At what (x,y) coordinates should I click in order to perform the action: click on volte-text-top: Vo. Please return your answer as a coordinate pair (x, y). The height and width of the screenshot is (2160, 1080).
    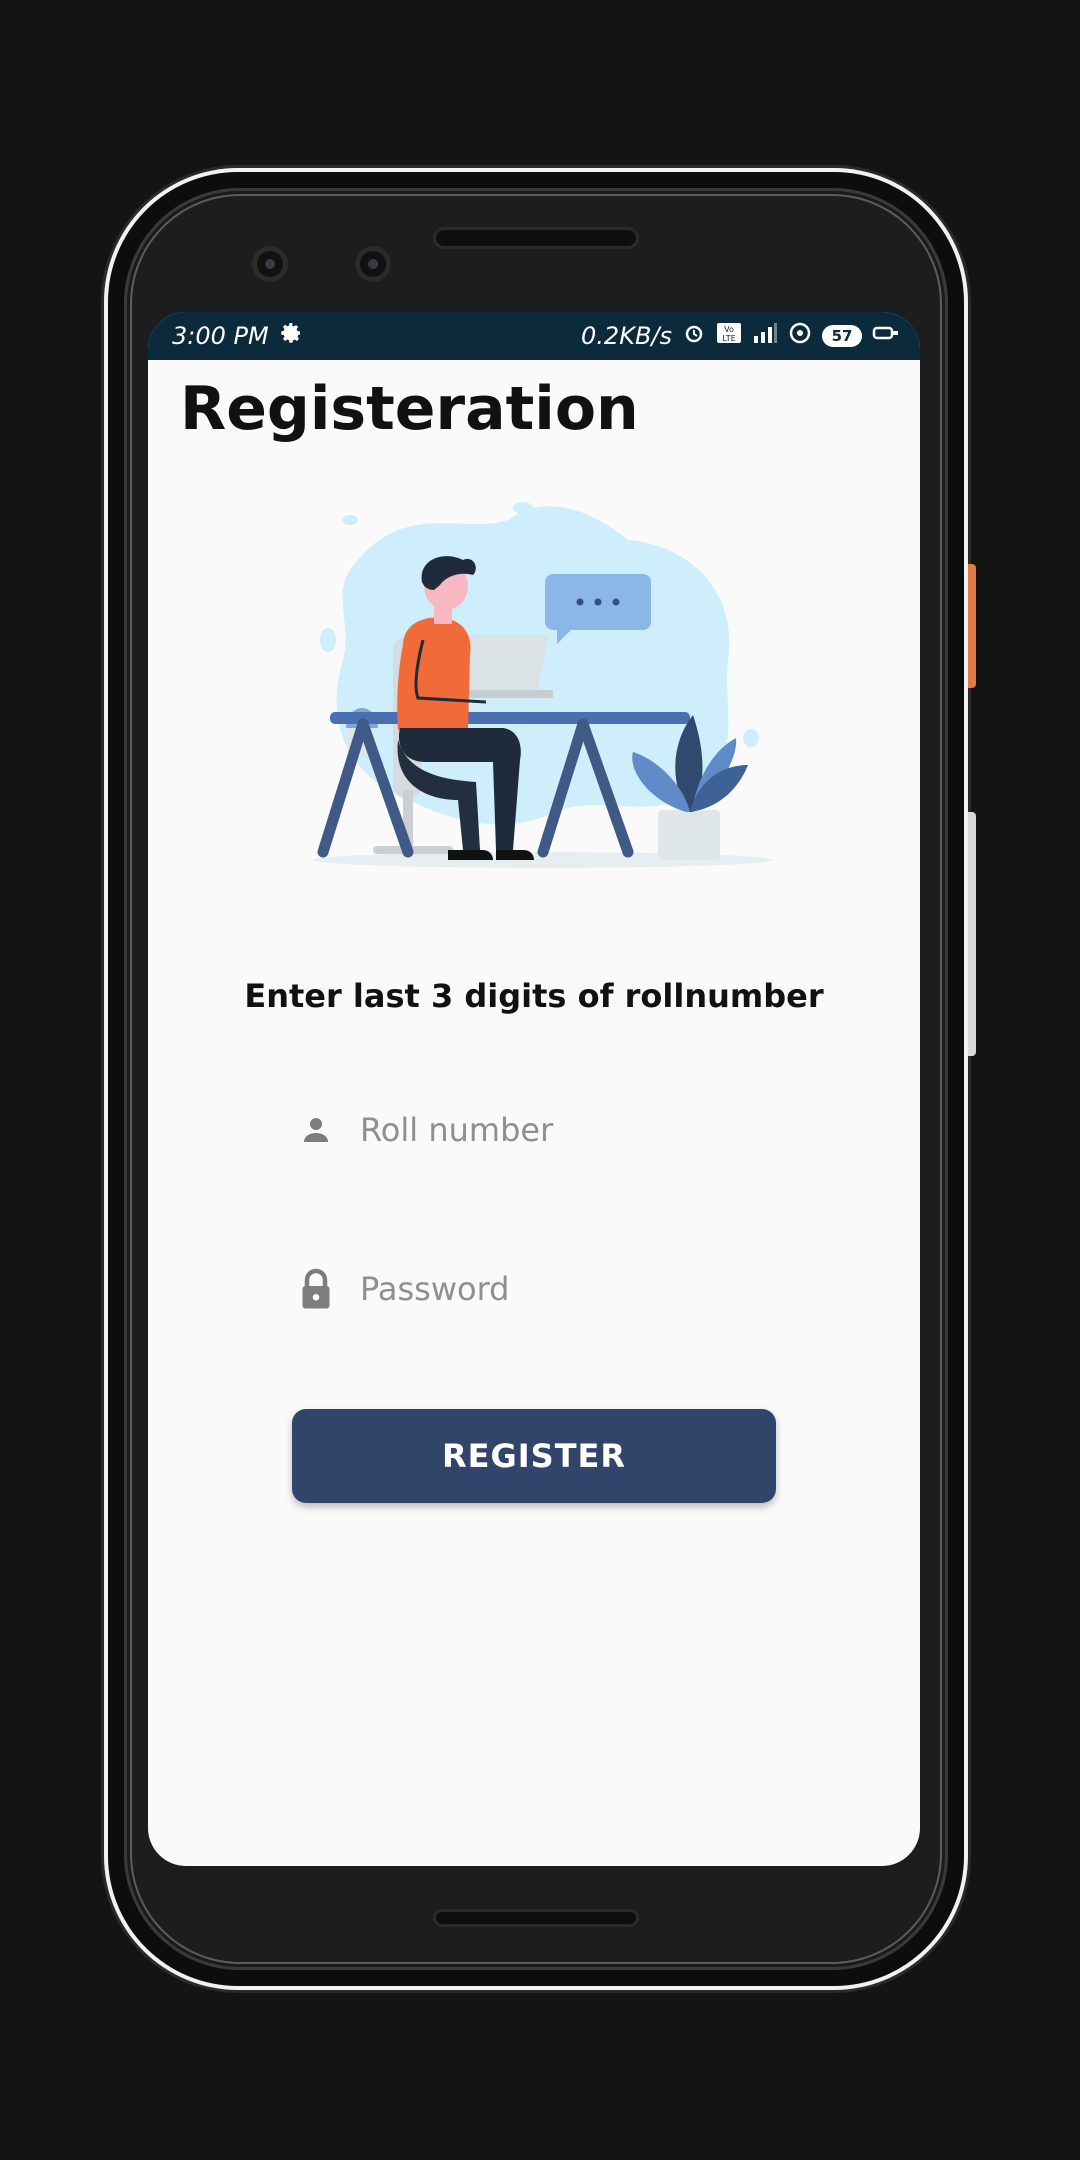
    Looking at the image, I should click on (729, 329).